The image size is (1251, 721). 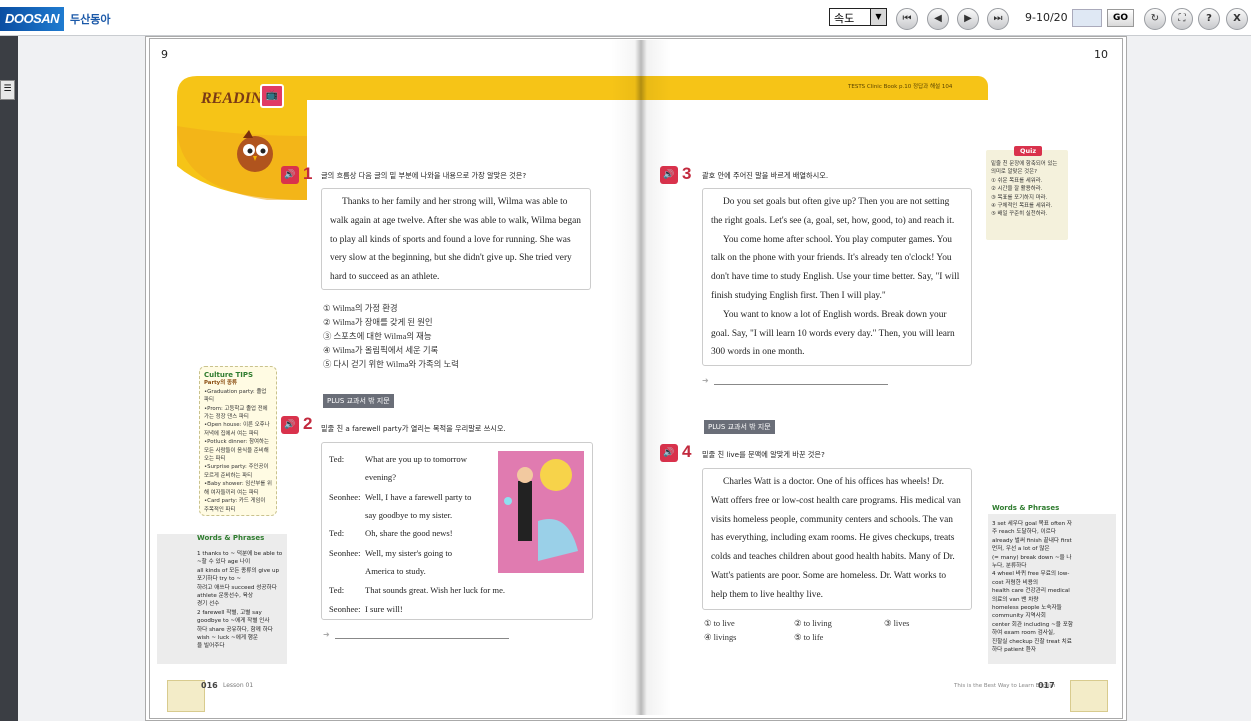 I want to click on prev-page-button: ◀, so click(x=938, y=19).